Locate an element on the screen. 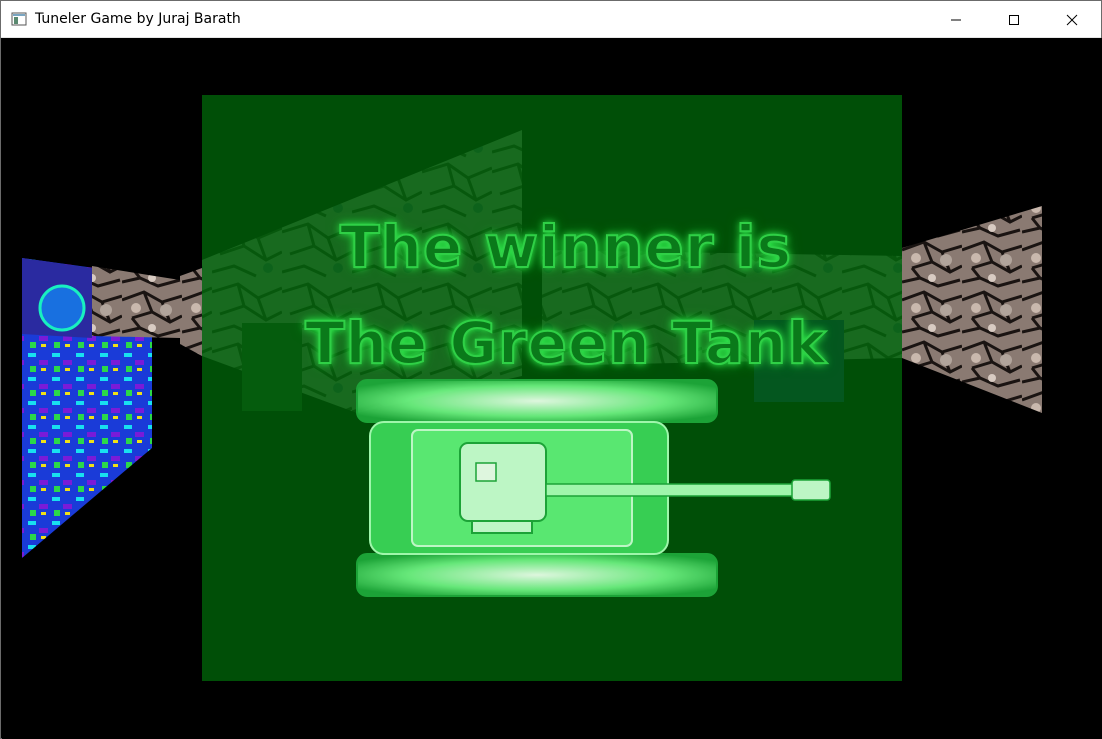 This screenshot has height=739, width=1102. title-bar: Tuneler Game by Juraj Barath is located at coordinates (551, 19).